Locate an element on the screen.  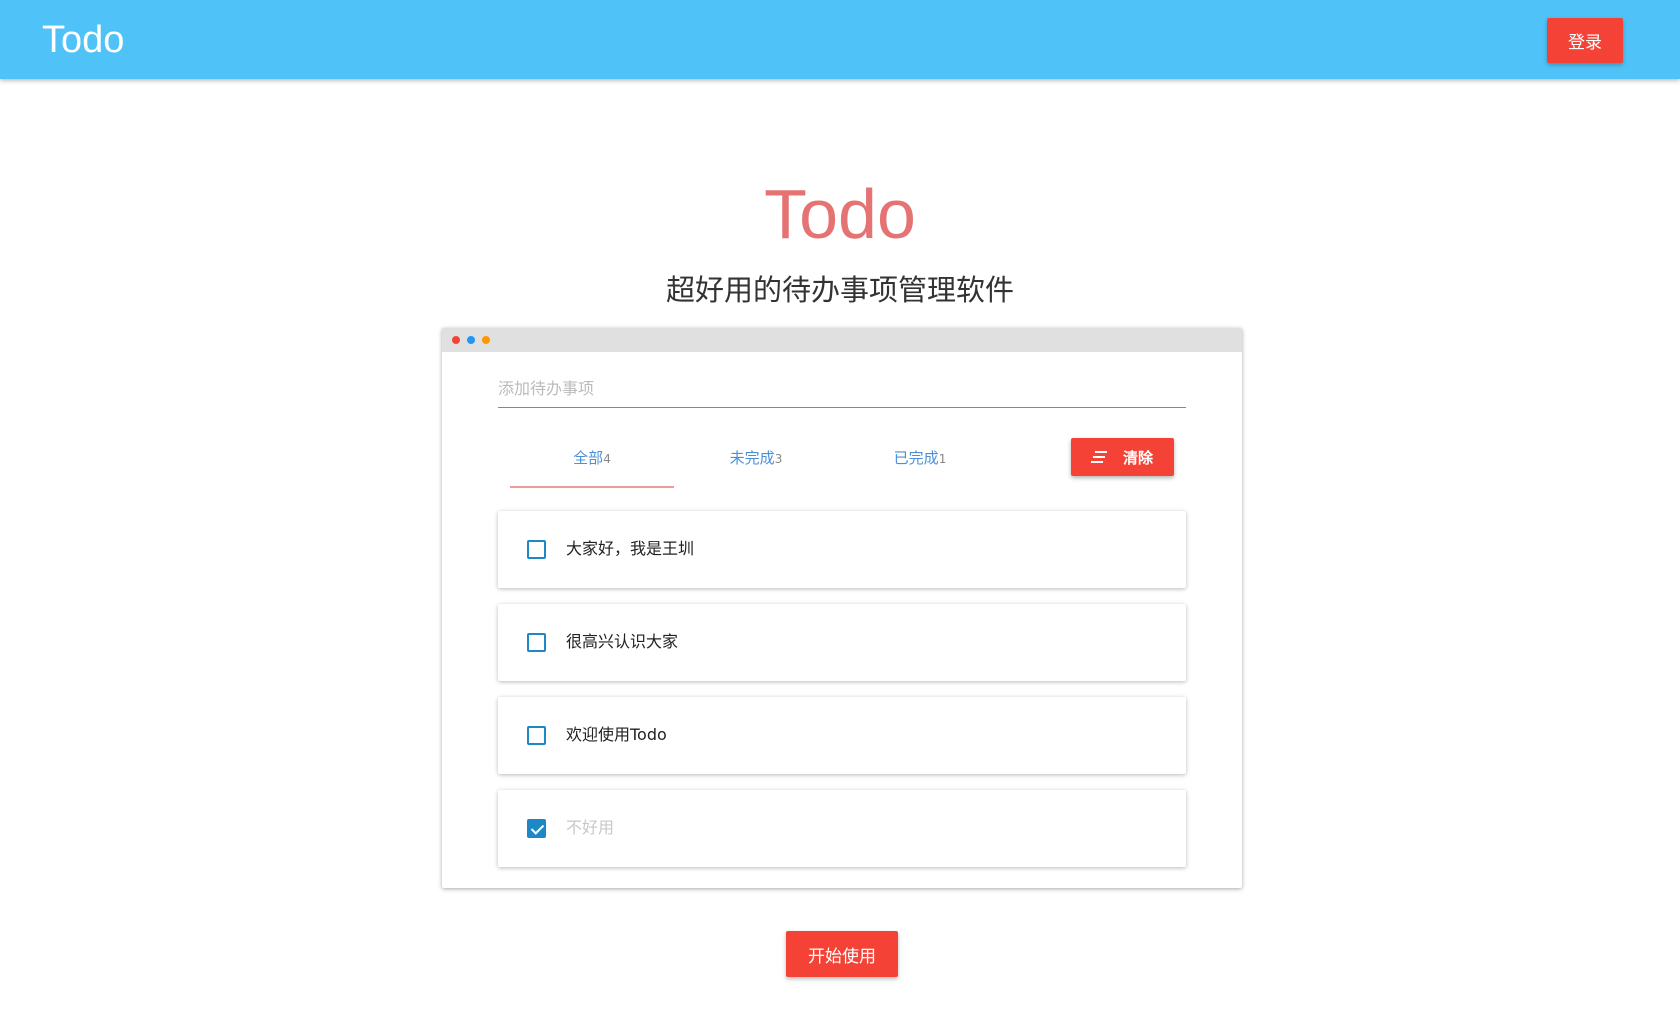
get-started-button: 开始使用 is located at coordinates (842, 954).